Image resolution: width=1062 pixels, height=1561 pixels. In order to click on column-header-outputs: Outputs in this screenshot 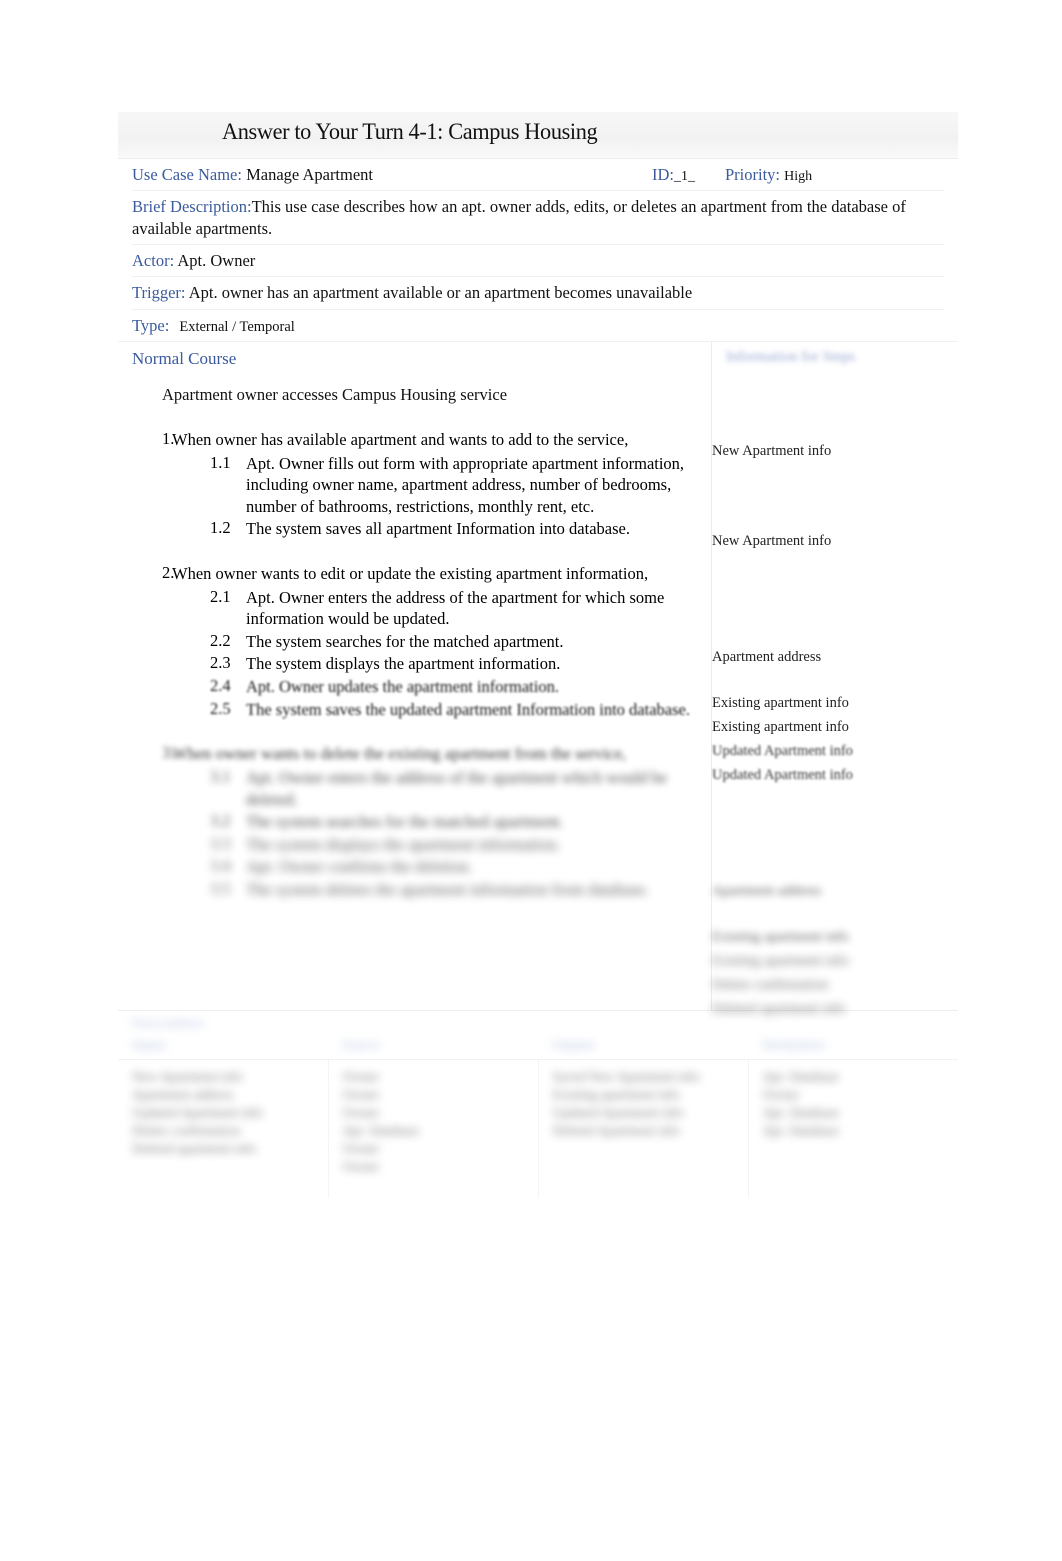, I will do `click(643, 1046)`.